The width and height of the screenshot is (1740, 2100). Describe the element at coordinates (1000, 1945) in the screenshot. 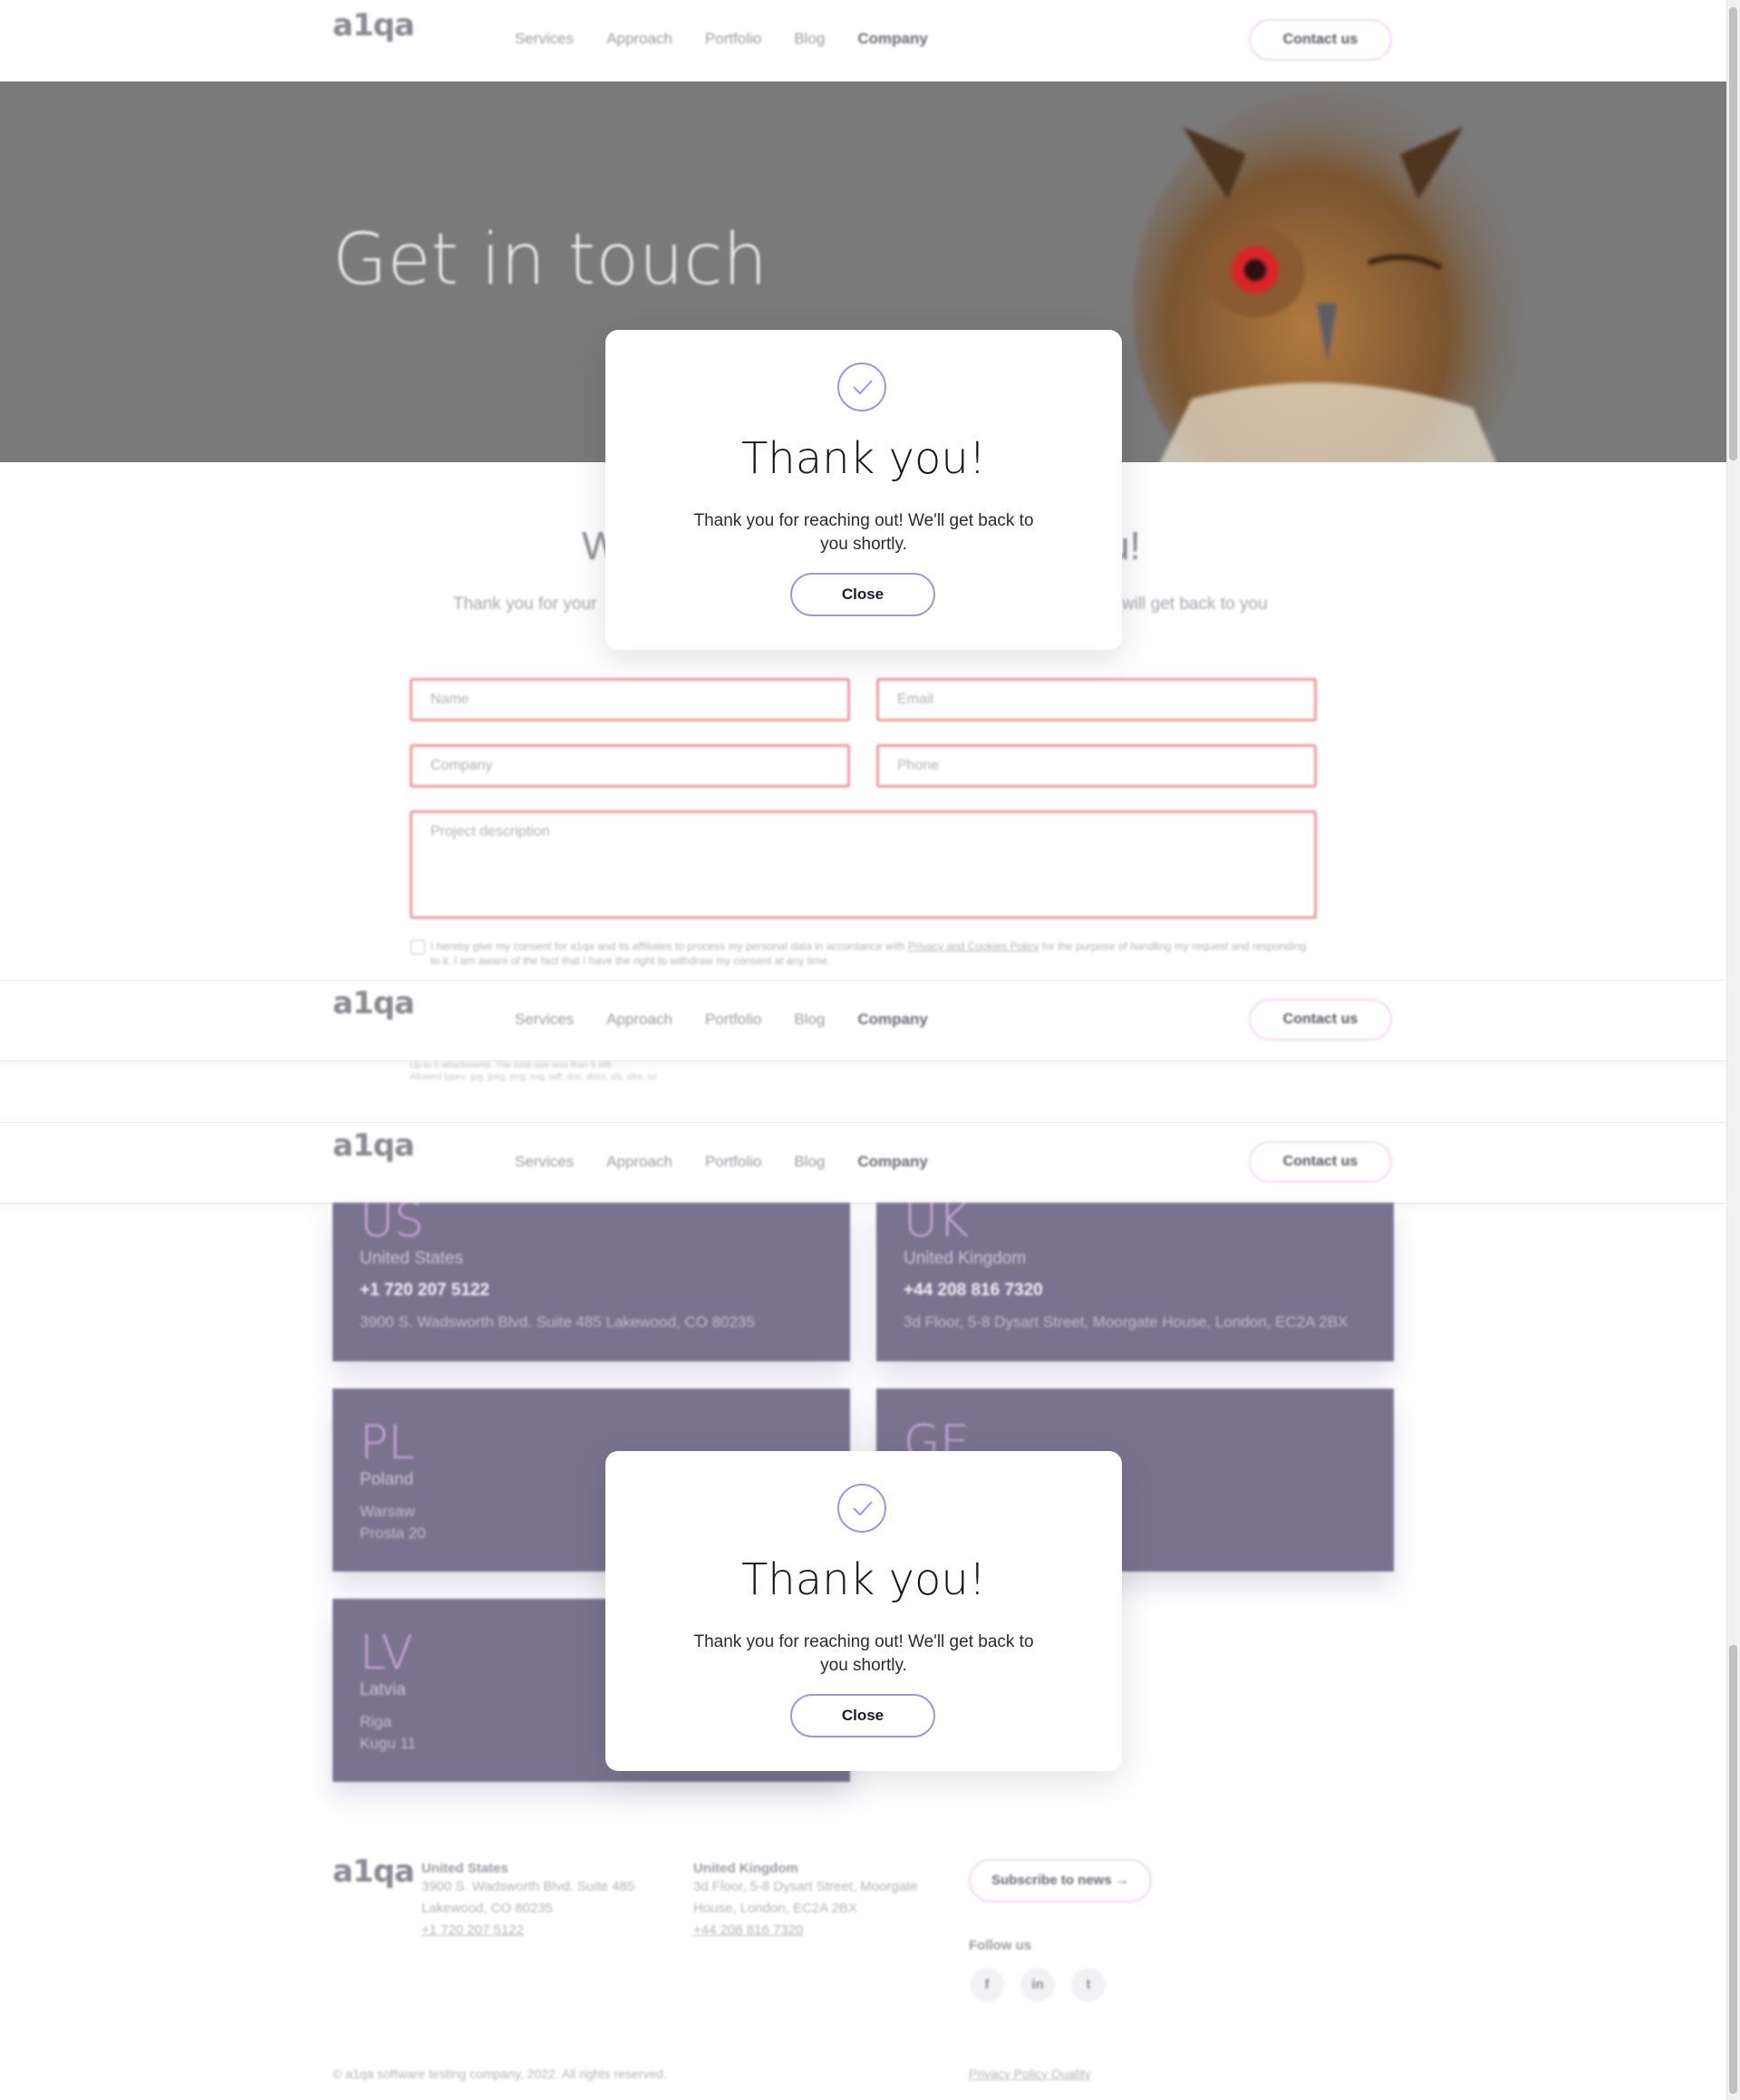

I see `follow-us-label: Follow us` at that location.